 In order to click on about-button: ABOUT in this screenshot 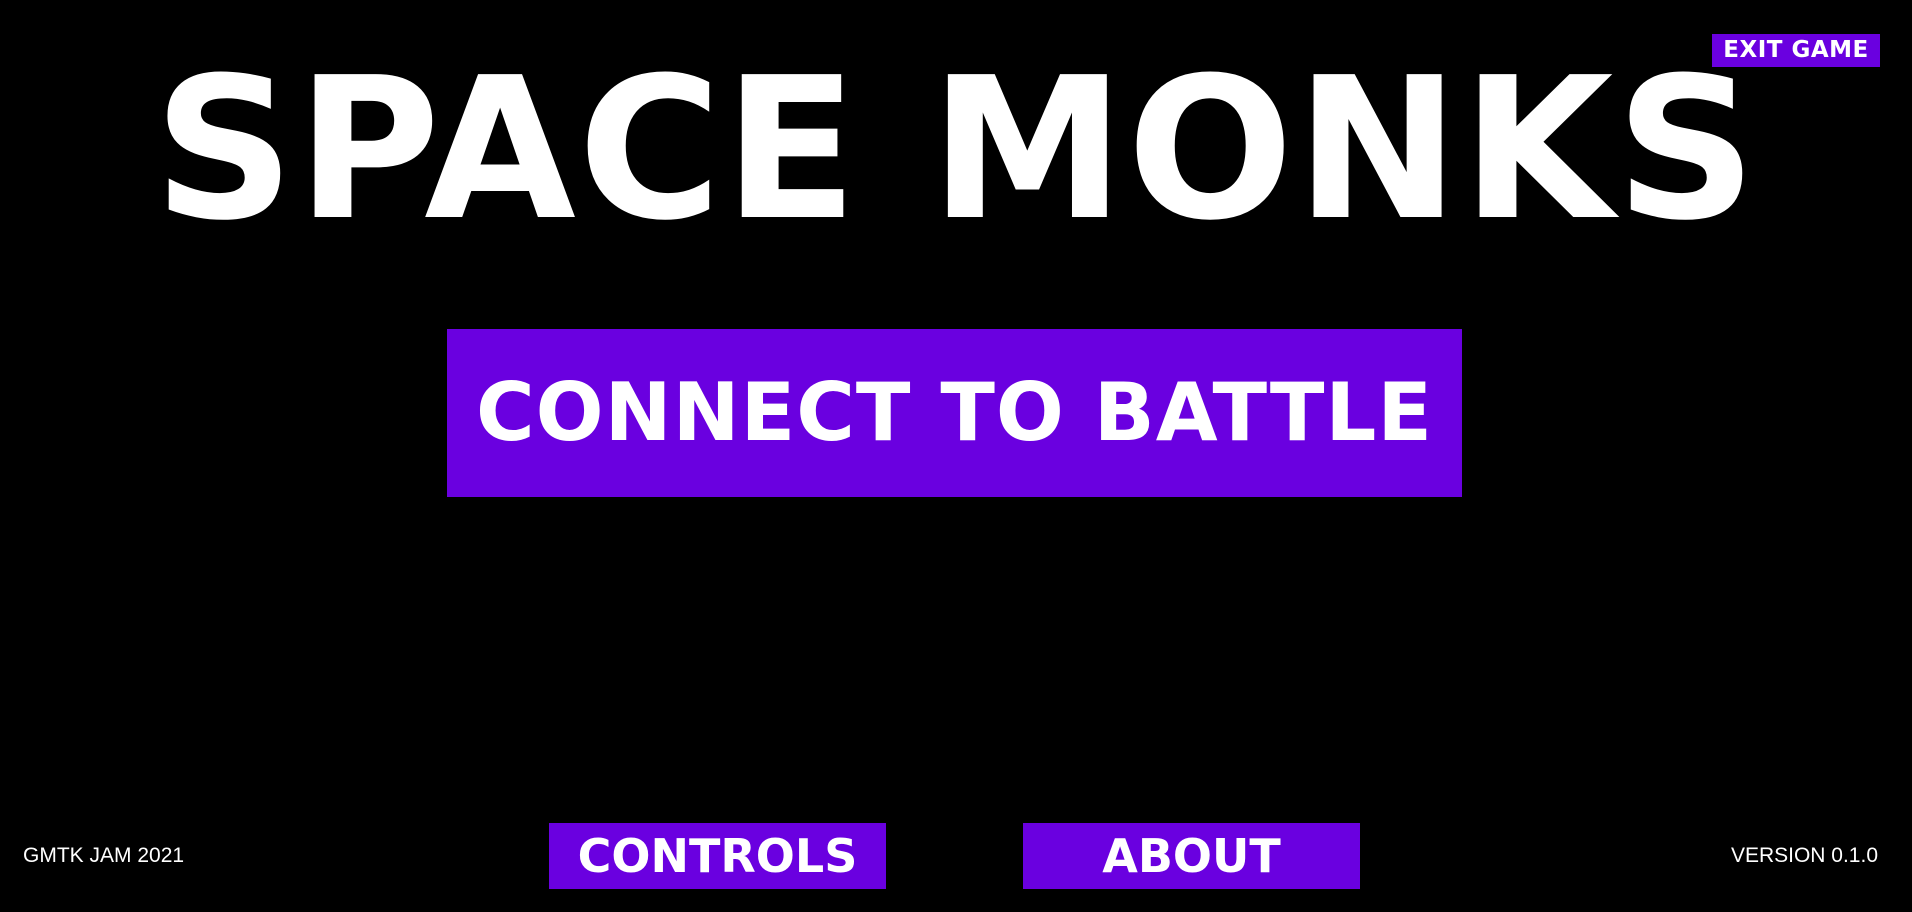, I will do `click(1191, 856)`.